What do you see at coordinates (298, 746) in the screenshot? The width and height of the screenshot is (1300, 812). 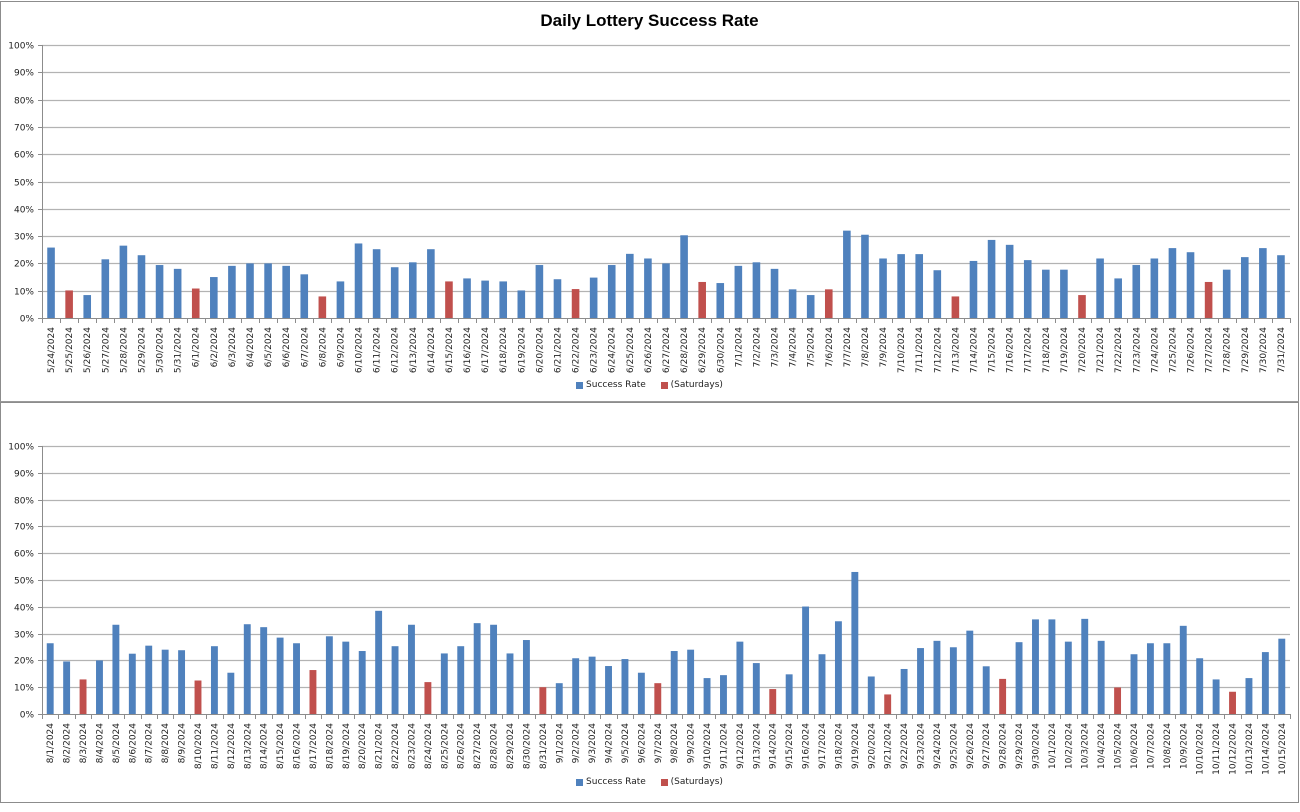 I see `x-tick-label: 8/16/2024` at bounding box center [298, 746].